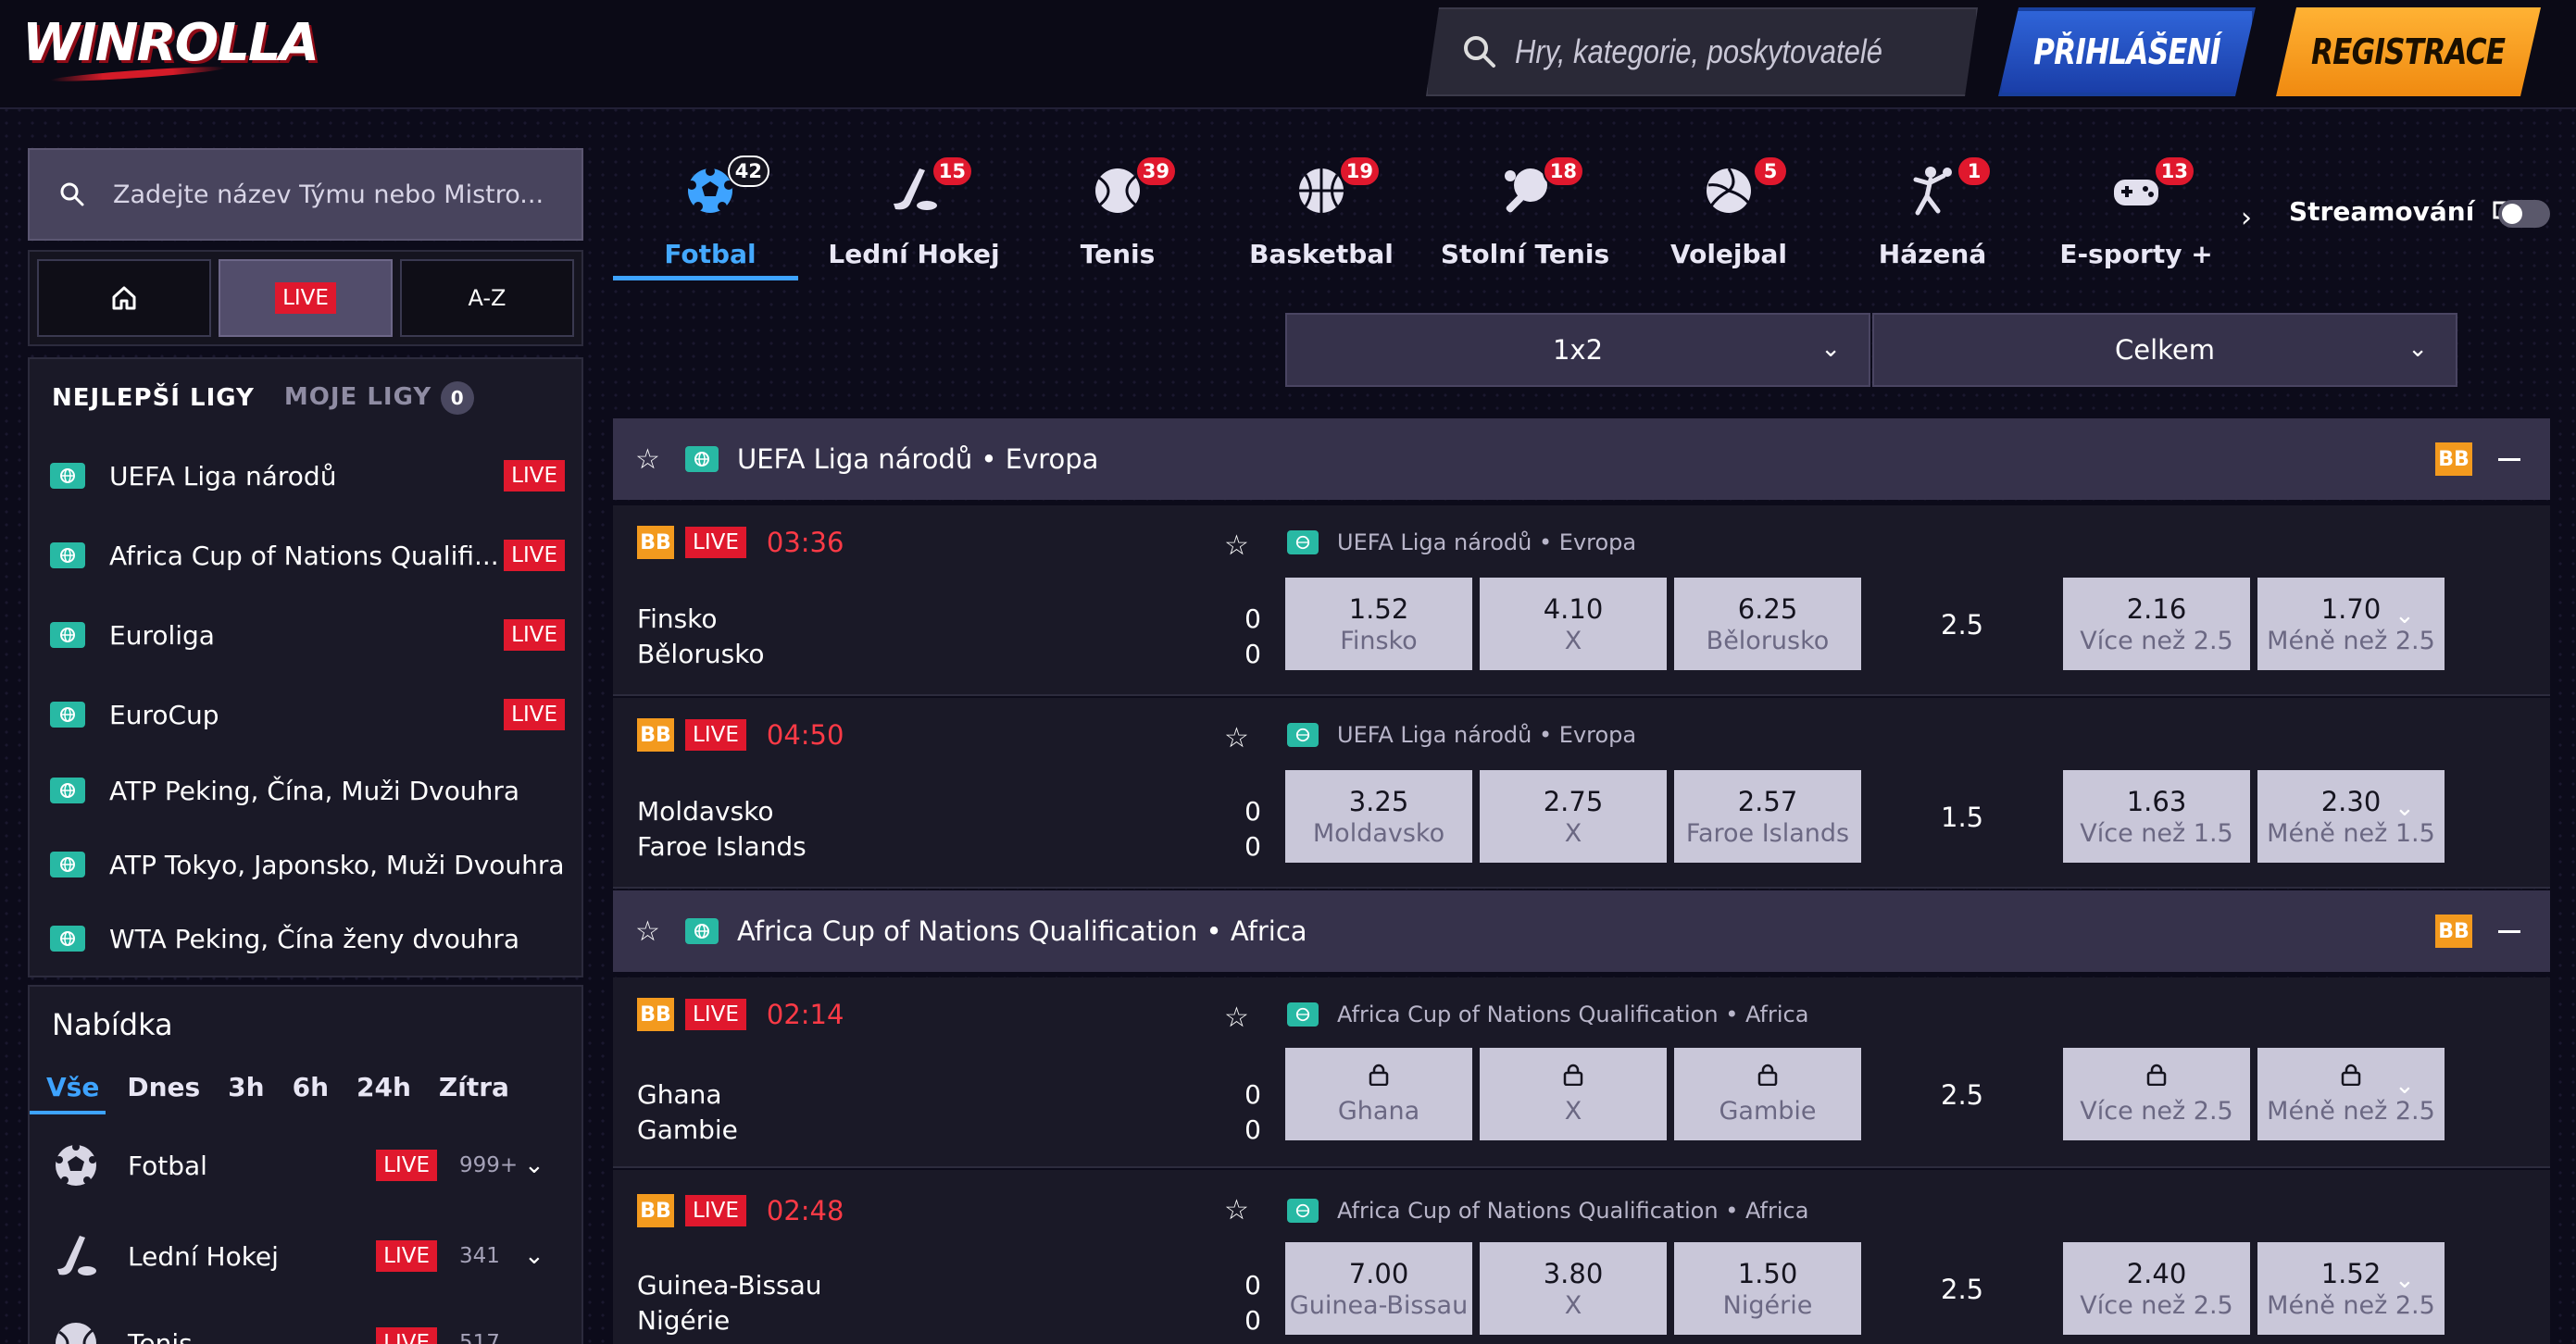  I want to click on home-team: Guinea-Bissau, so click(730, 1285).